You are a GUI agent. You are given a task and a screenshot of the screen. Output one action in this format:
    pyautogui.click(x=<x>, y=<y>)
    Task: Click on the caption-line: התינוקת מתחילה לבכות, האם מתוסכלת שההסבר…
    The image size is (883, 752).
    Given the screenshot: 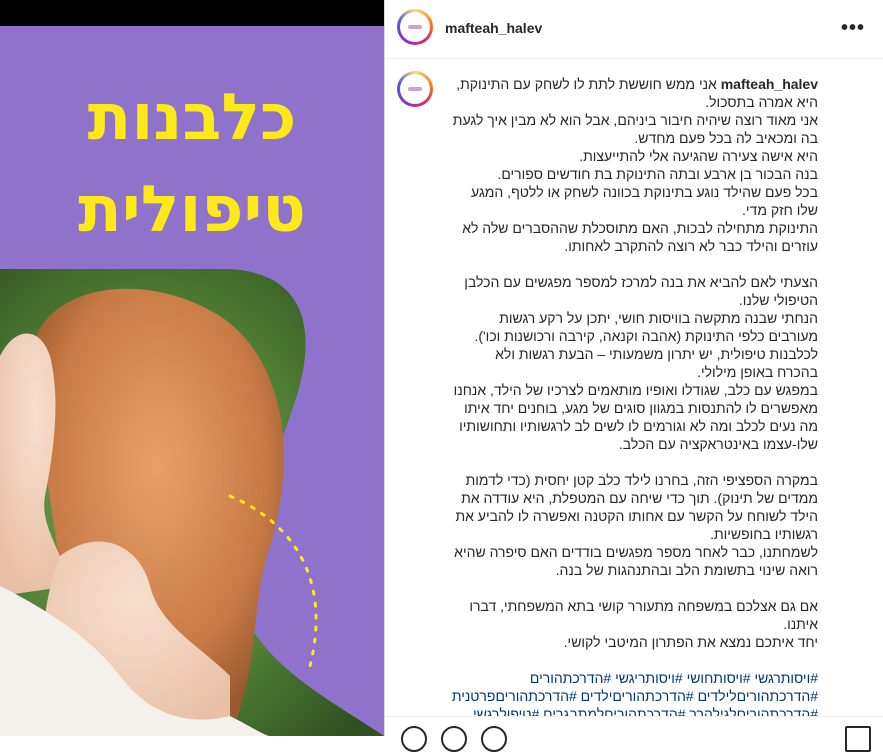 What is the action you would take?
    pyautogui.click(x=640, y=237)
    